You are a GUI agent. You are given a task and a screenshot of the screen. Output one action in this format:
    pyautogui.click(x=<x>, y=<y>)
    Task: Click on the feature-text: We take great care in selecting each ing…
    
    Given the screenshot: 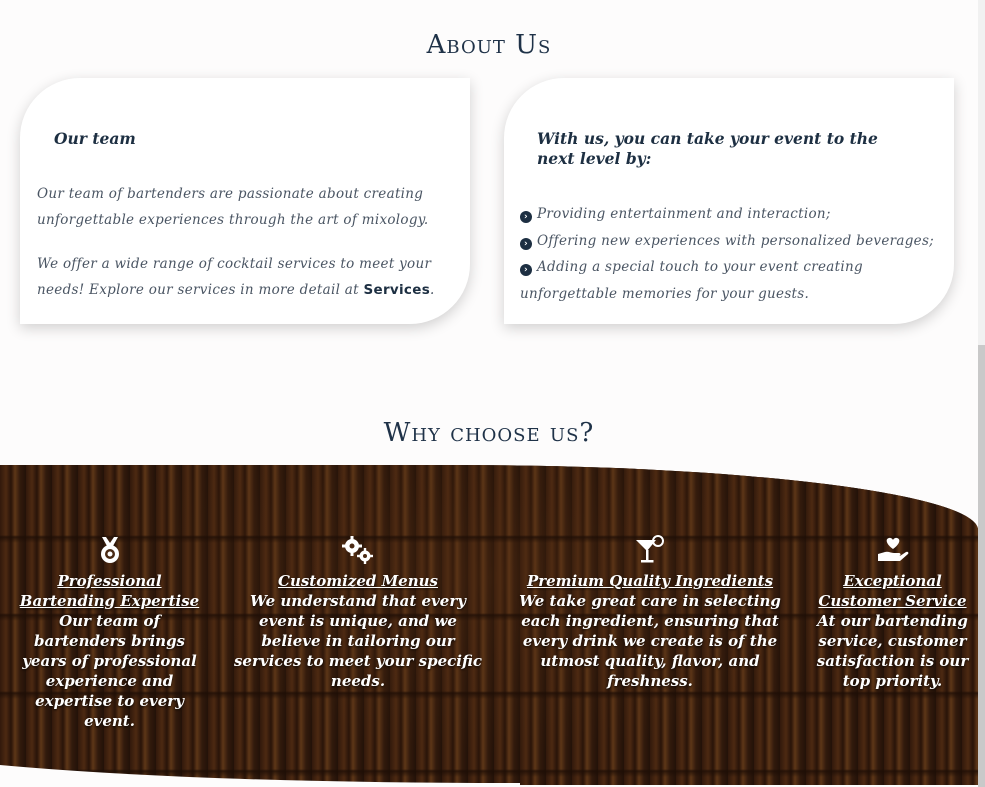 What is the action you would take?
    pyautogui.click(x=650, y=641)
    